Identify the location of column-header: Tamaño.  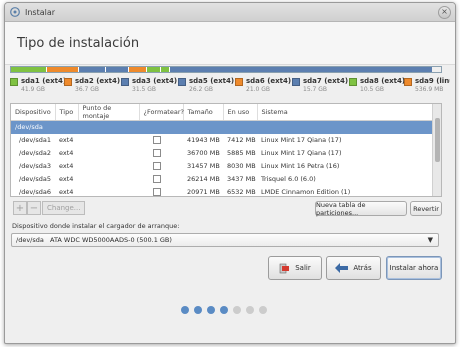
(203, 112).